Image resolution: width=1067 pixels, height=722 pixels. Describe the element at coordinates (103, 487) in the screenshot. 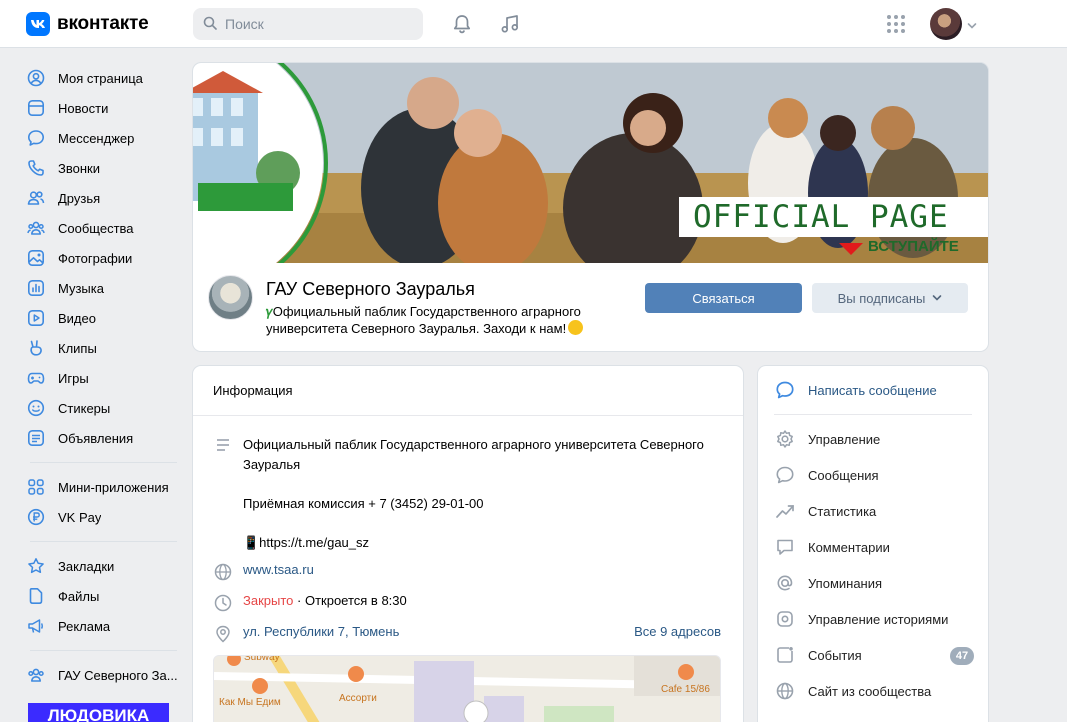

I see `nav-mini-apps: Мини-приложения` at that location.